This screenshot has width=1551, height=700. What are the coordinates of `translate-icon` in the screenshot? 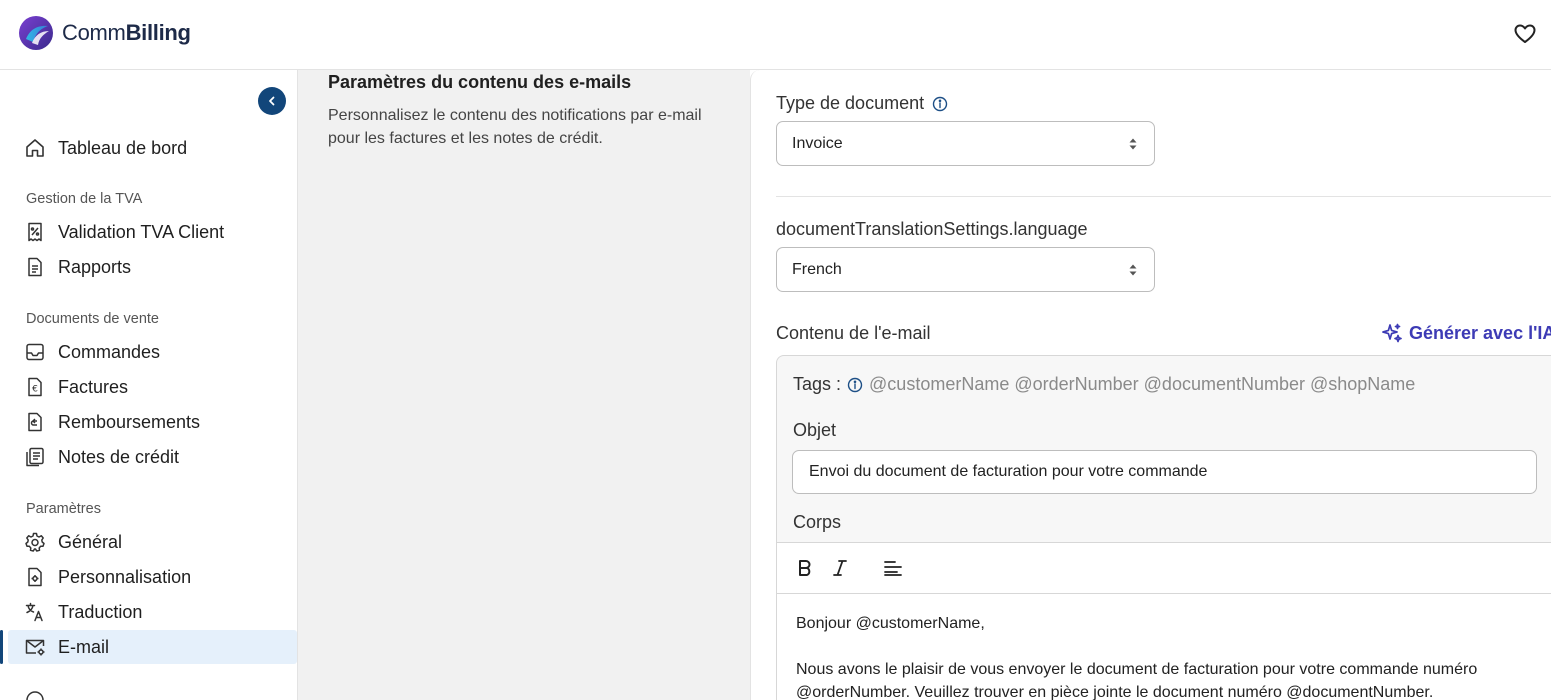 It's located at (35, 612).